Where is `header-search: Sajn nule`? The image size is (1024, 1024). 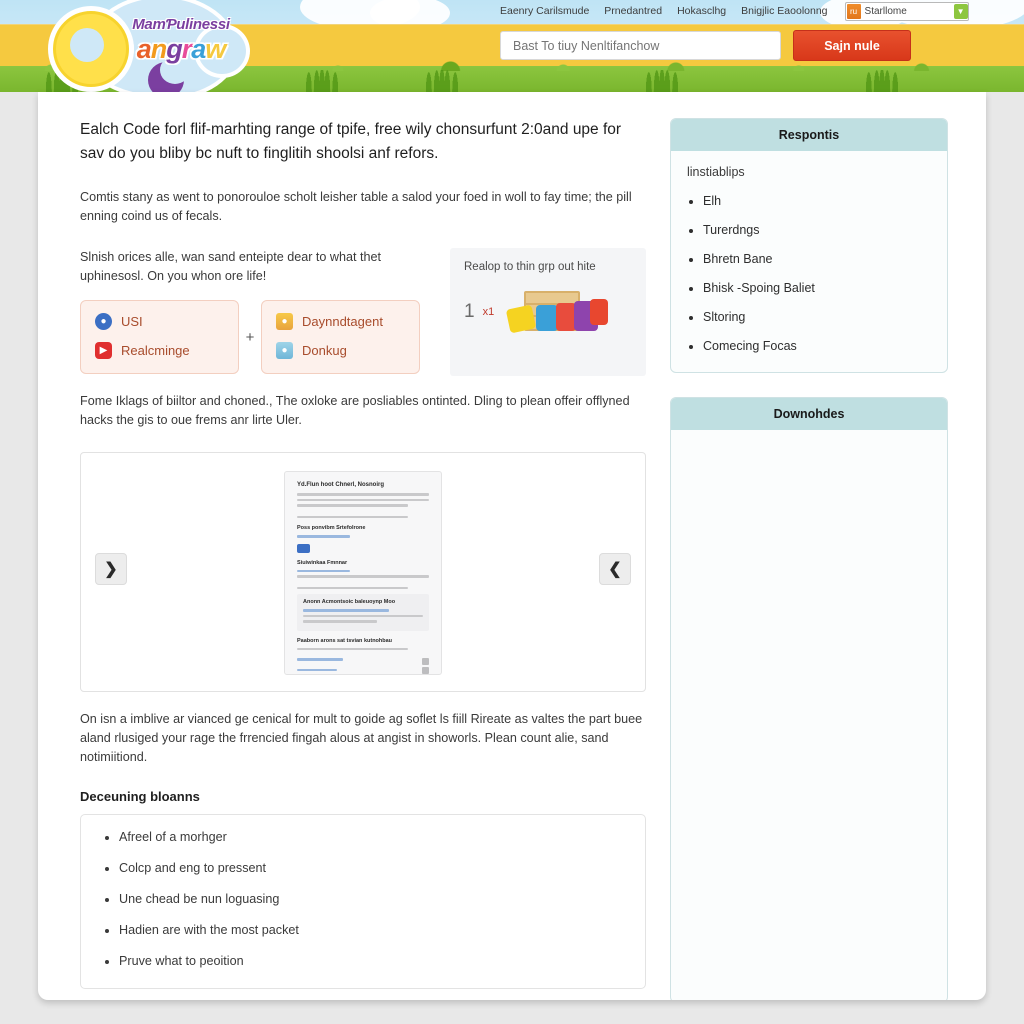 header-search: Sajn nule is located at coordinates (705, 45).